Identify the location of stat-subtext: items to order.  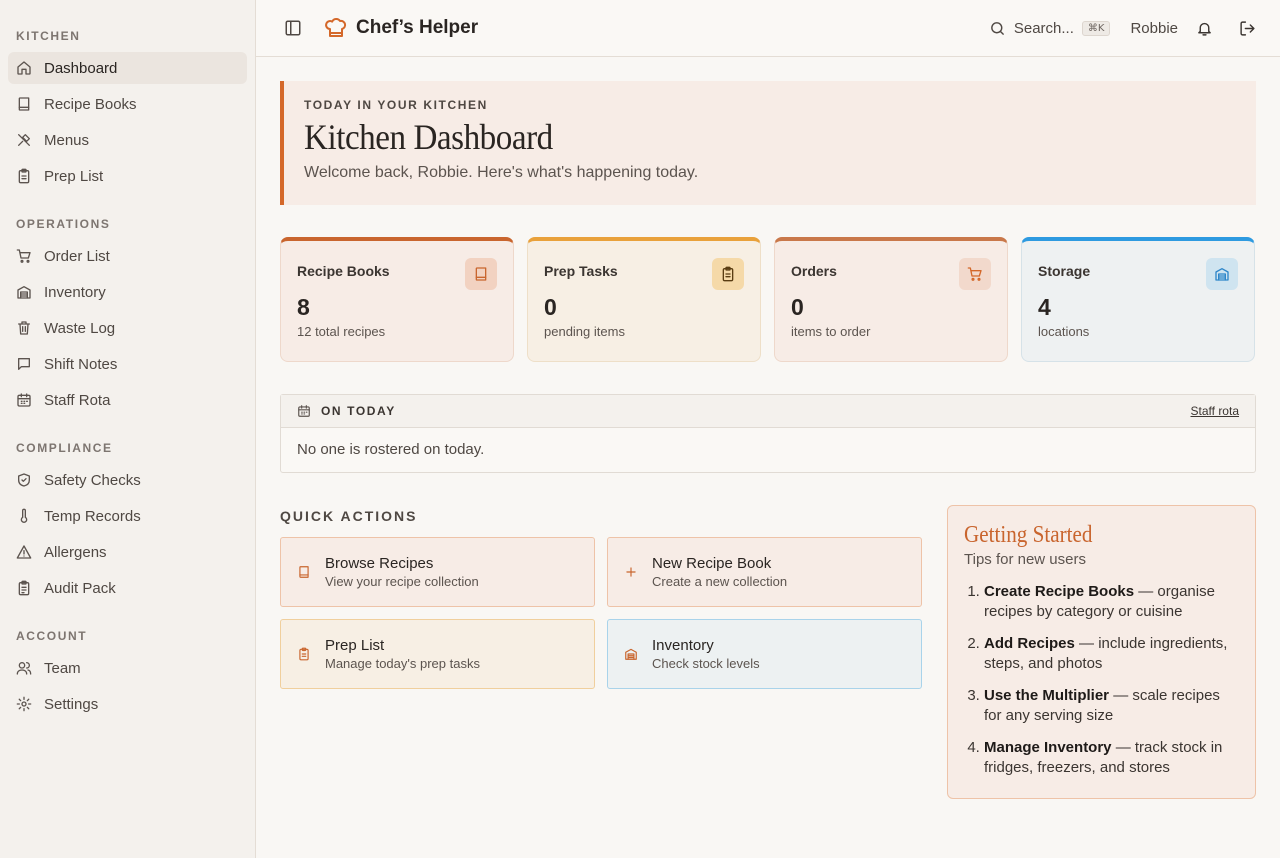
(831, 331).